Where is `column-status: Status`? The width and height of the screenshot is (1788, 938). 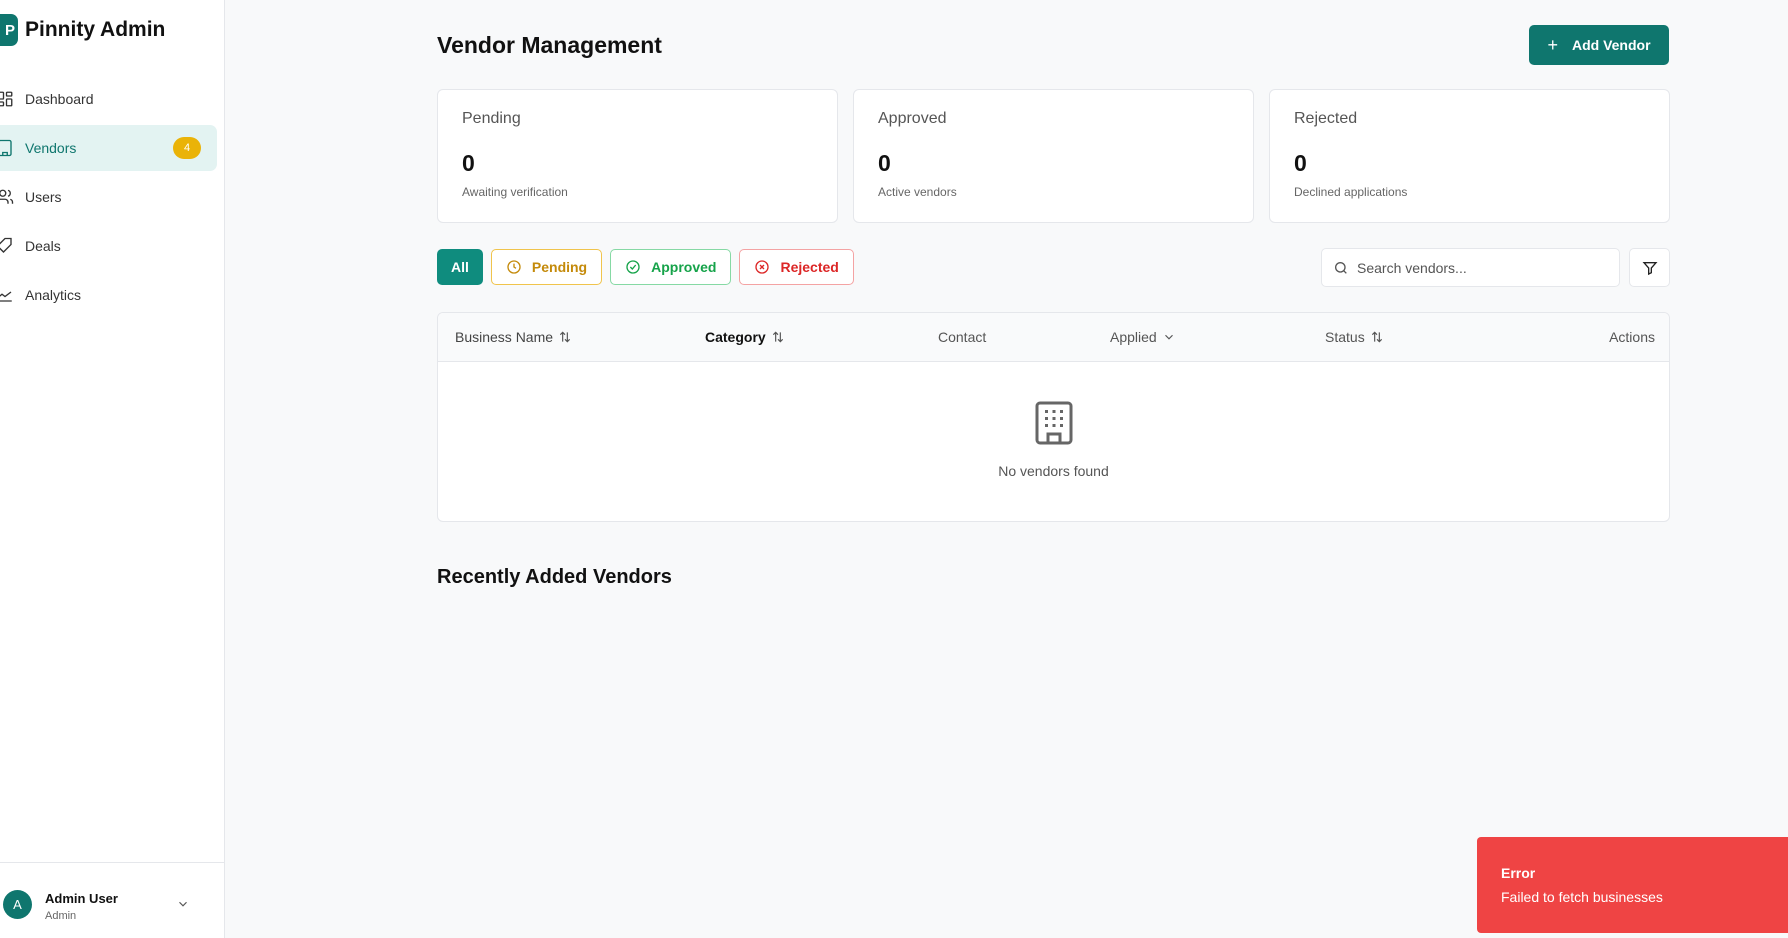 column-status: Status is located at coordinates (1354, 337).